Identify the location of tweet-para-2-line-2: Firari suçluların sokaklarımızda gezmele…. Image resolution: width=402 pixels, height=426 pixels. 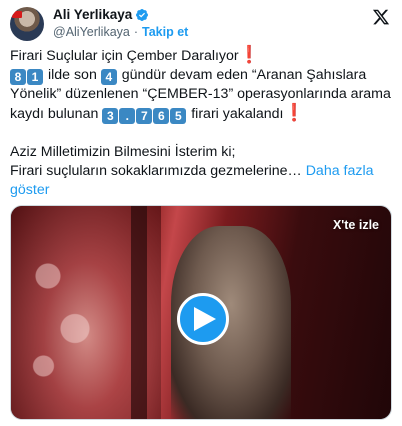
(202, 181).